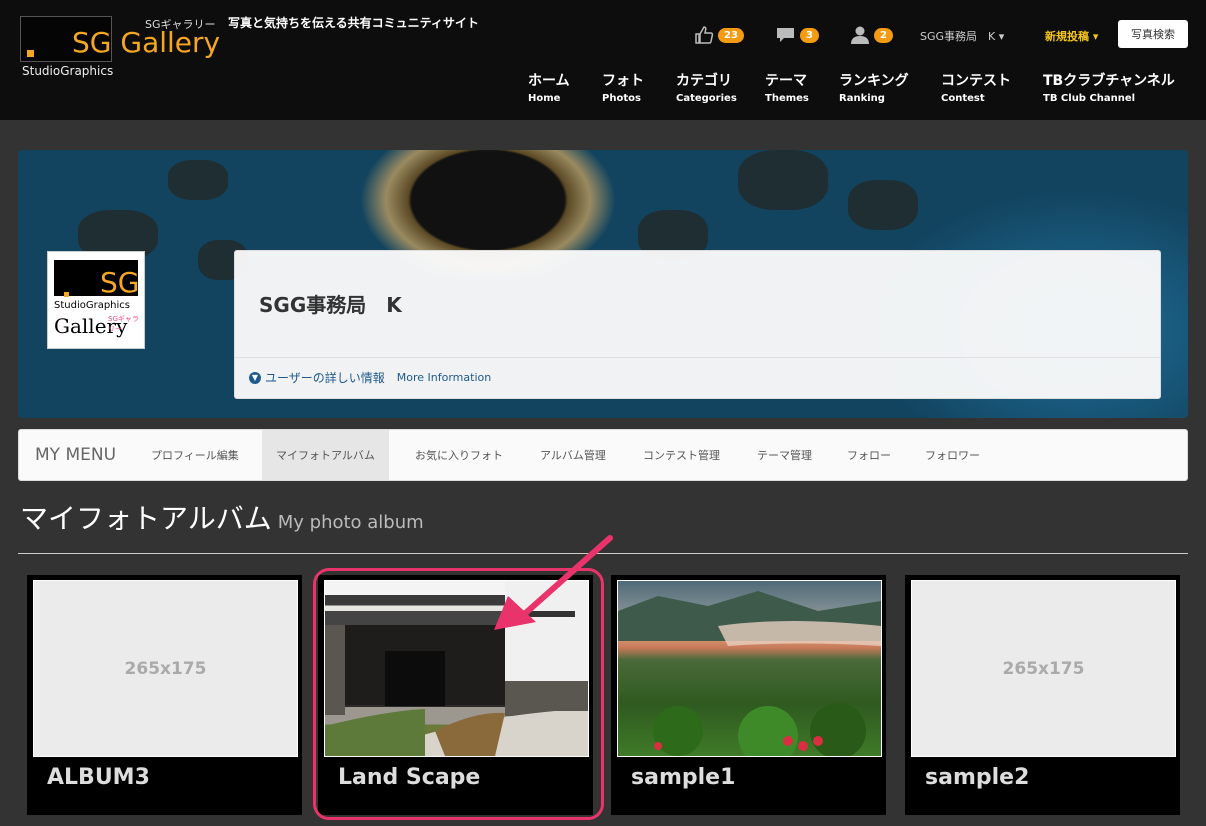  I want to click on album-card: 265x175 sample2, so click(1042, 695).